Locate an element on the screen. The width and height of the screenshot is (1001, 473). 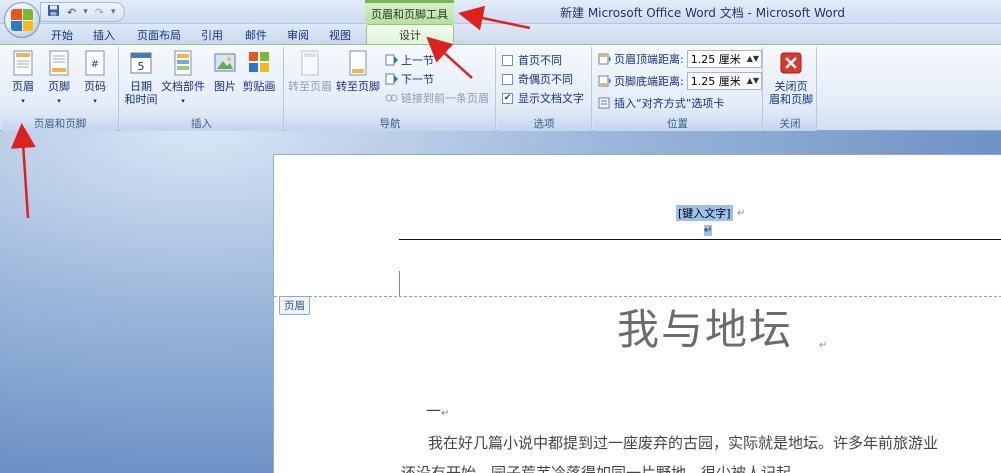
goto-footer-button: 转至页脚 is located at coordinates (358, 71).